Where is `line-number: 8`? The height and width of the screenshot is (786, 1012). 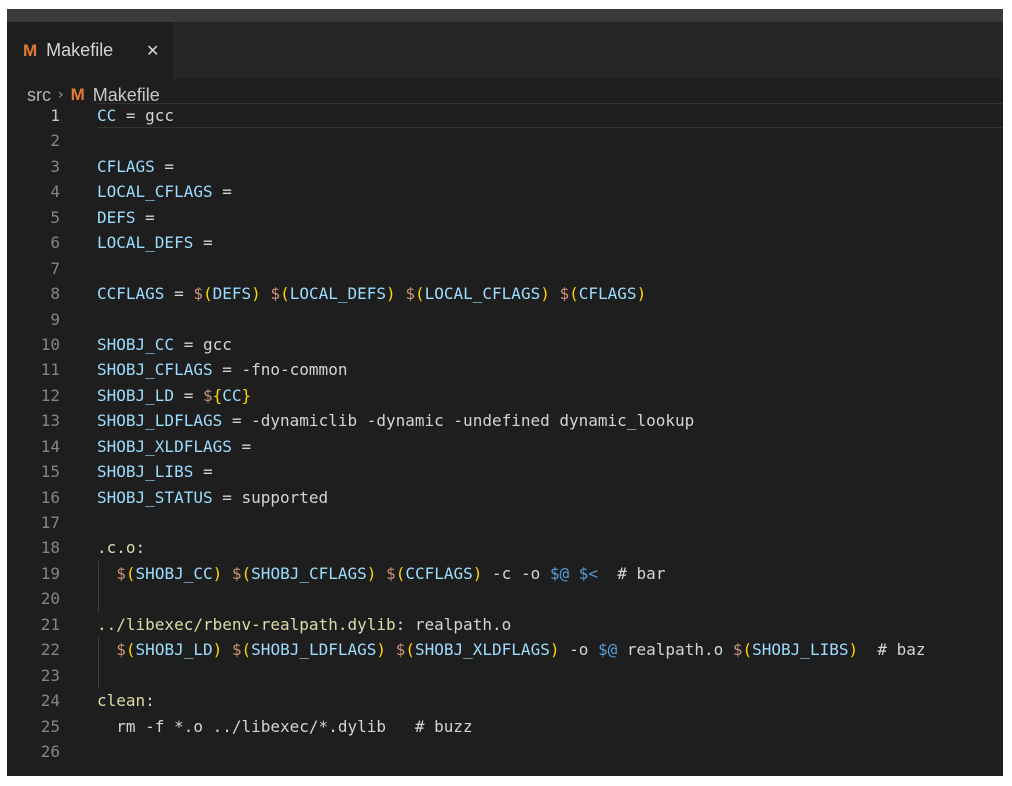
line-number: 8 is located at coordinates (55, 294).